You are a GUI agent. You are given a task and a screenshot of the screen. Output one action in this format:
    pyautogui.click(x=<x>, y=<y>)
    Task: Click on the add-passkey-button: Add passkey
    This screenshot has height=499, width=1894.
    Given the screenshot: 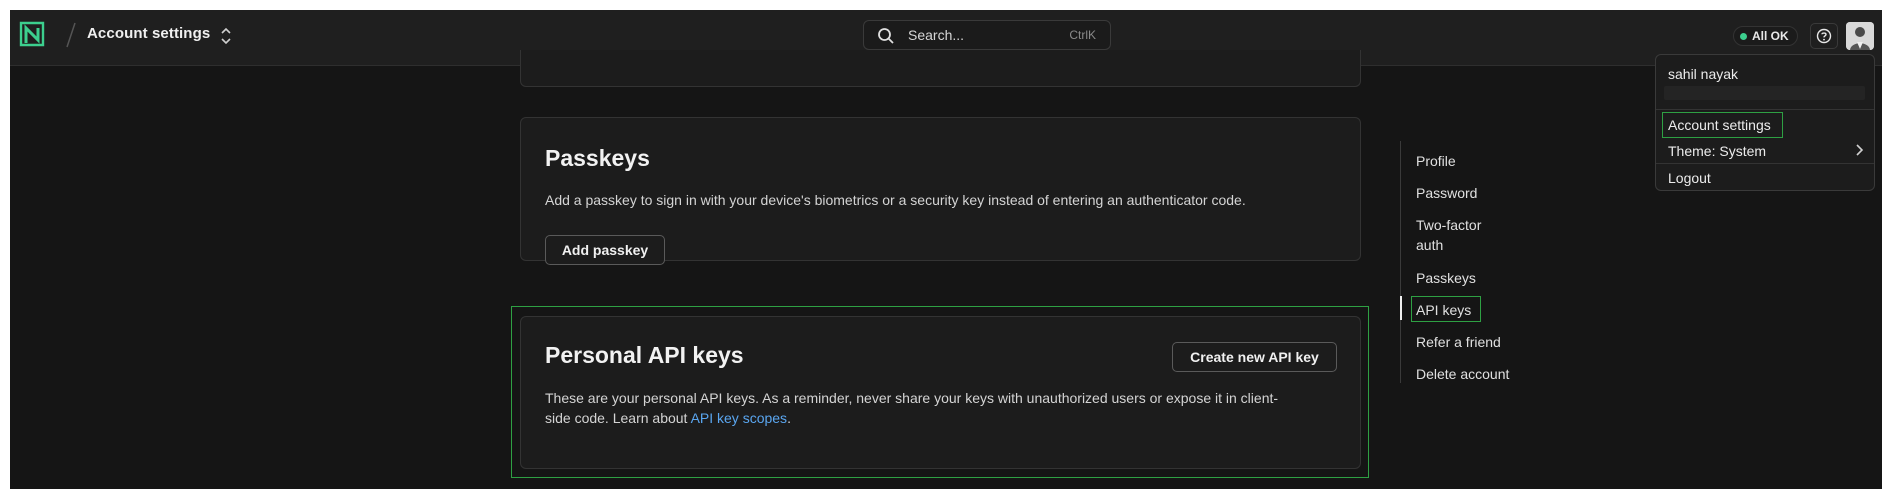 What is the action you would take?
    pyautogui.click(x=605, y=250)
    